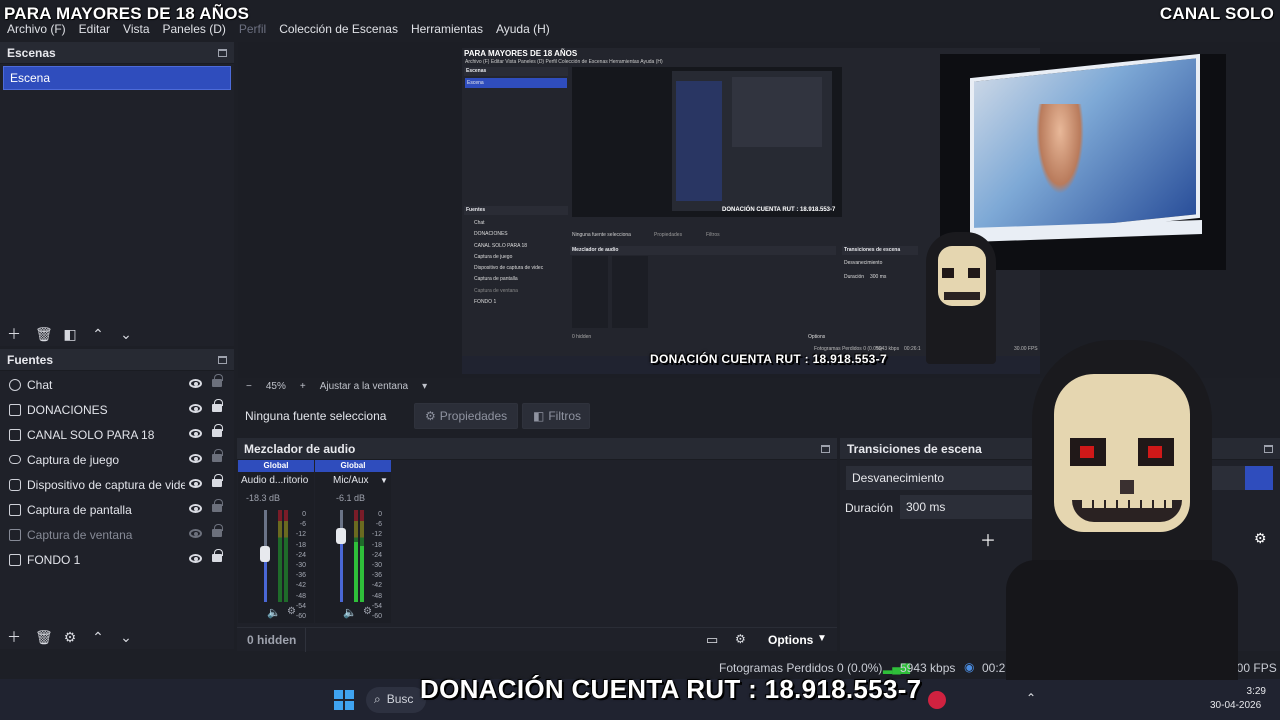 The width and height of the screenshot is (1280, 720). Describe the element at coordinates (304, 514) in the screenshot. I see `db-tick: 0` at that location.